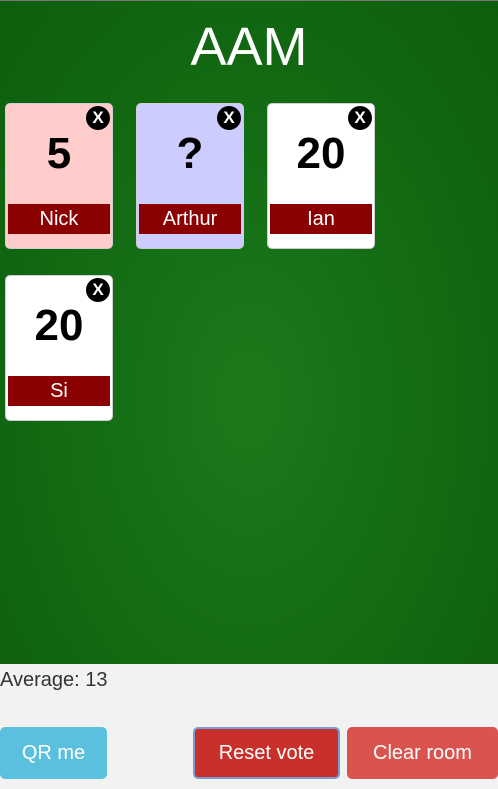  I want to click on card-player-name: Arthur, so click(190, 219).